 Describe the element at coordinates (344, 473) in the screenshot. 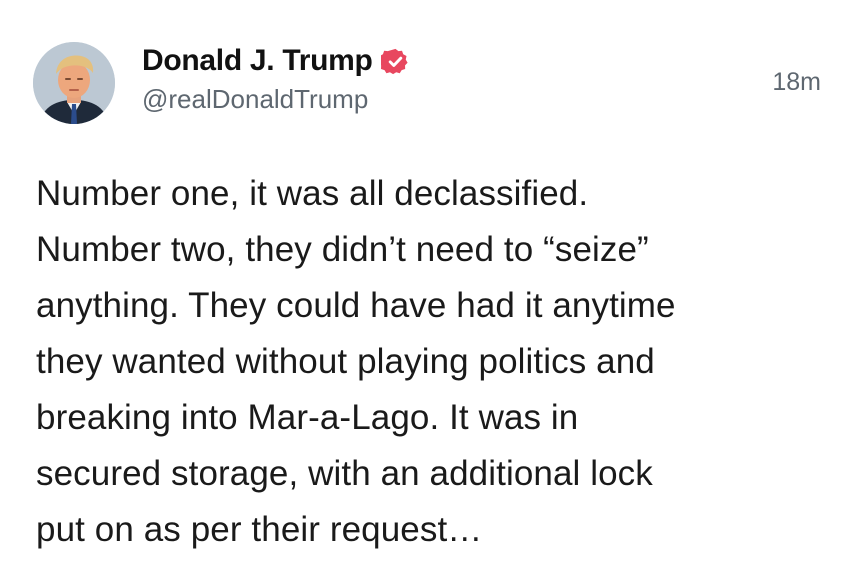

I see `post-body-line: secured storage, with an additional lock` at that location.